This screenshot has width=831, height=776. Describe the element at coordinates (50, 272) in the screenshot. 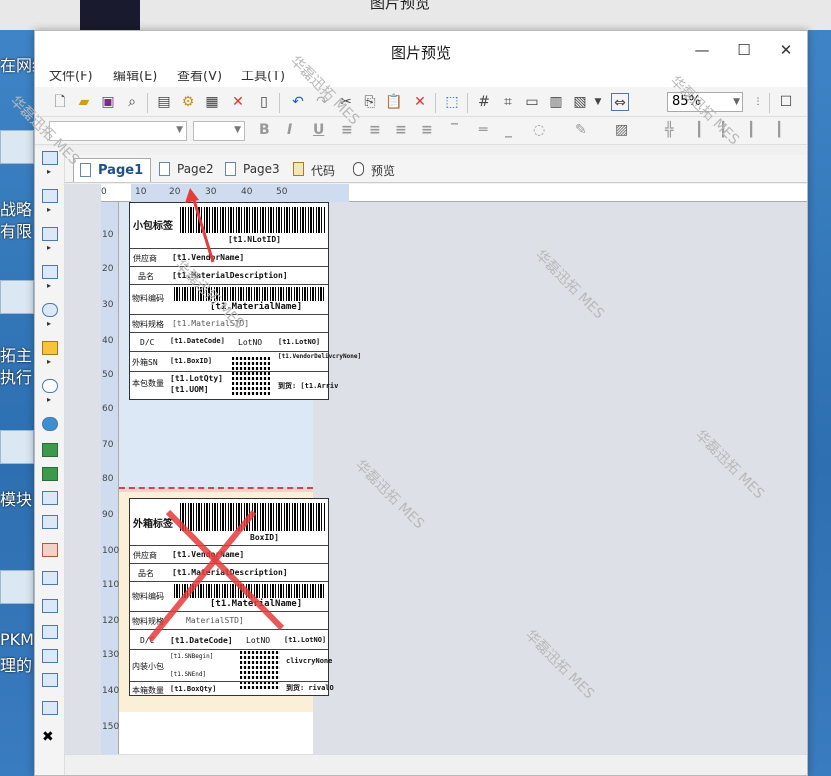

I see `table-tool-icon` at that location.